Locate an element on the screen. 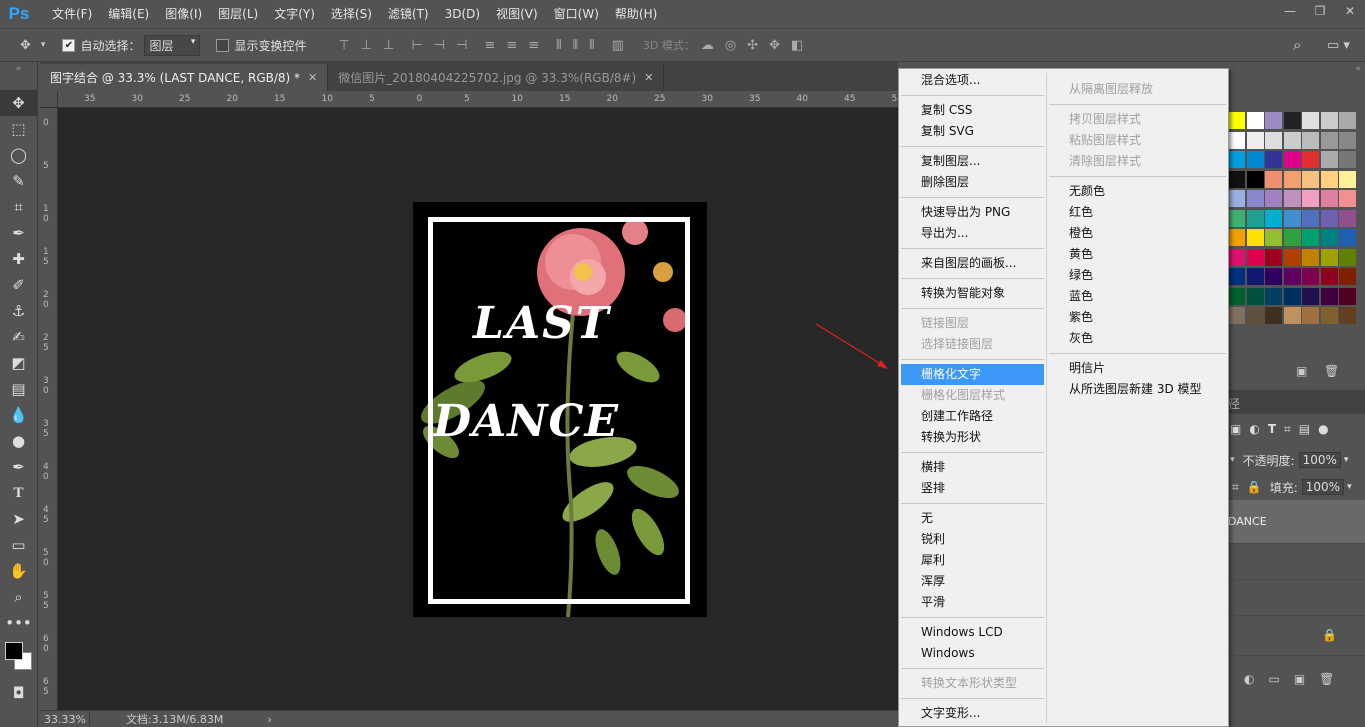  layer-row is located at coordinates (1296, 598).